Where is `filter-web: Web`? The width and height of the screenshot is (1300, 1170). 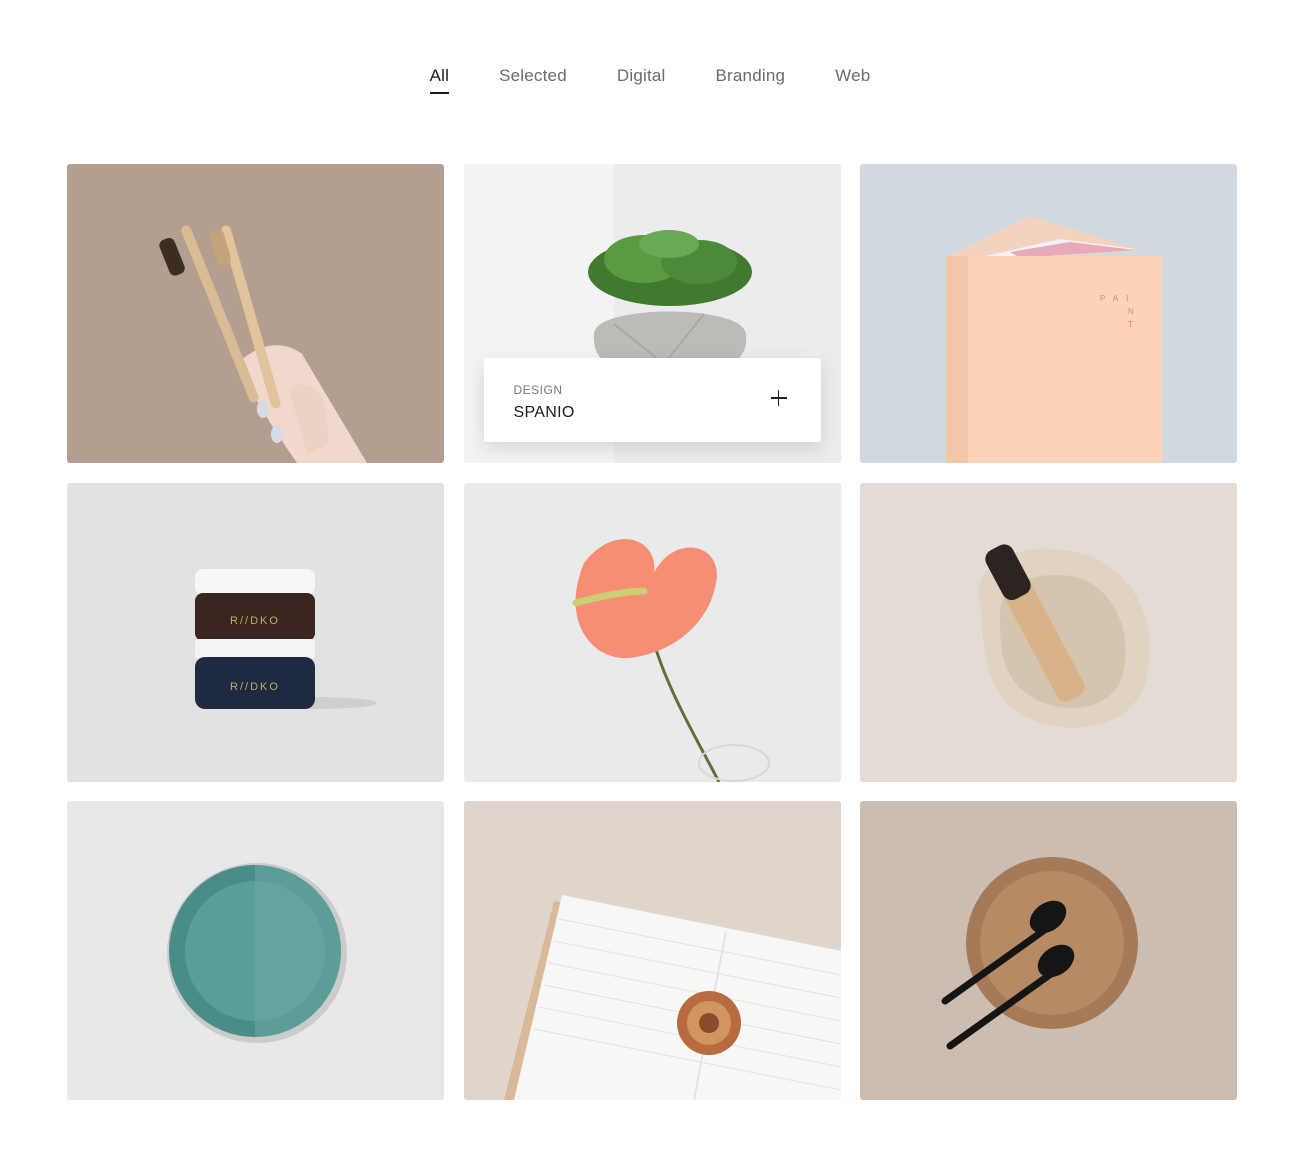 filter-web: Web is located at coordinates (852, 80).